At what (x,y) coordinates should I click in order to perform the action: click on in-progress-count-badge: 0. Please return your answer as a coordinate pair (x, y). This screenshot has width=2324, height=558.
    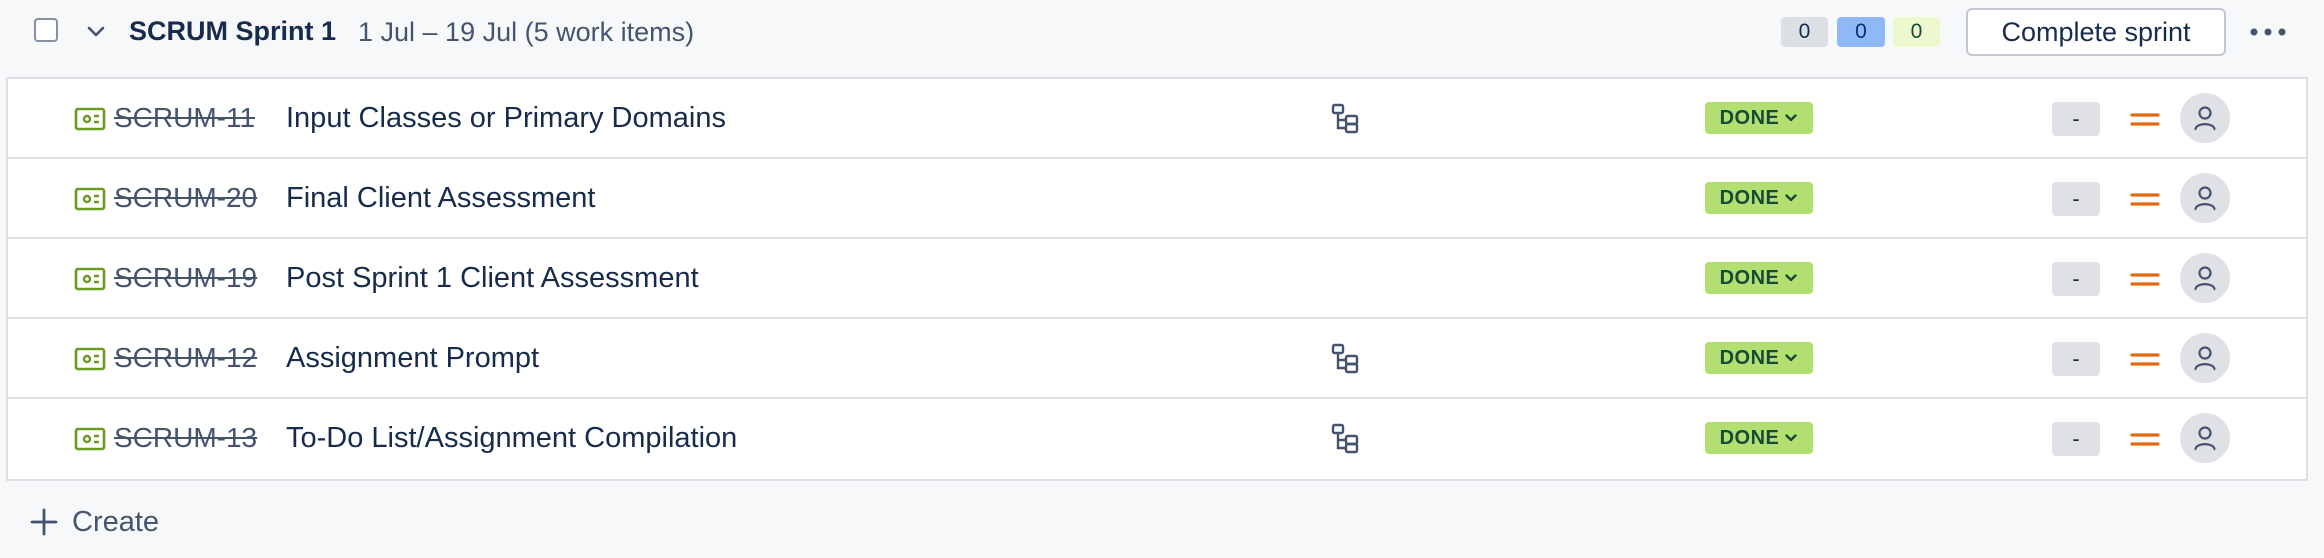
    Looking at the image, I should click on (1861, 32).